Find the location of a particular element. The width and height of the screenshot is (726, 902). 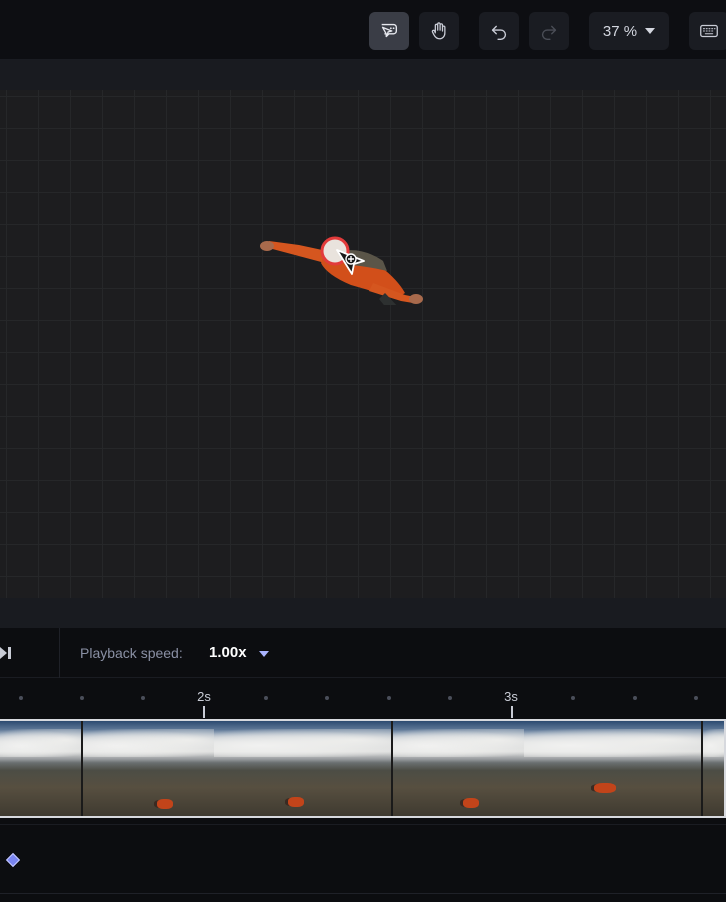

playback-speed-label: Playback speed: is located at coordinates (131, 653).